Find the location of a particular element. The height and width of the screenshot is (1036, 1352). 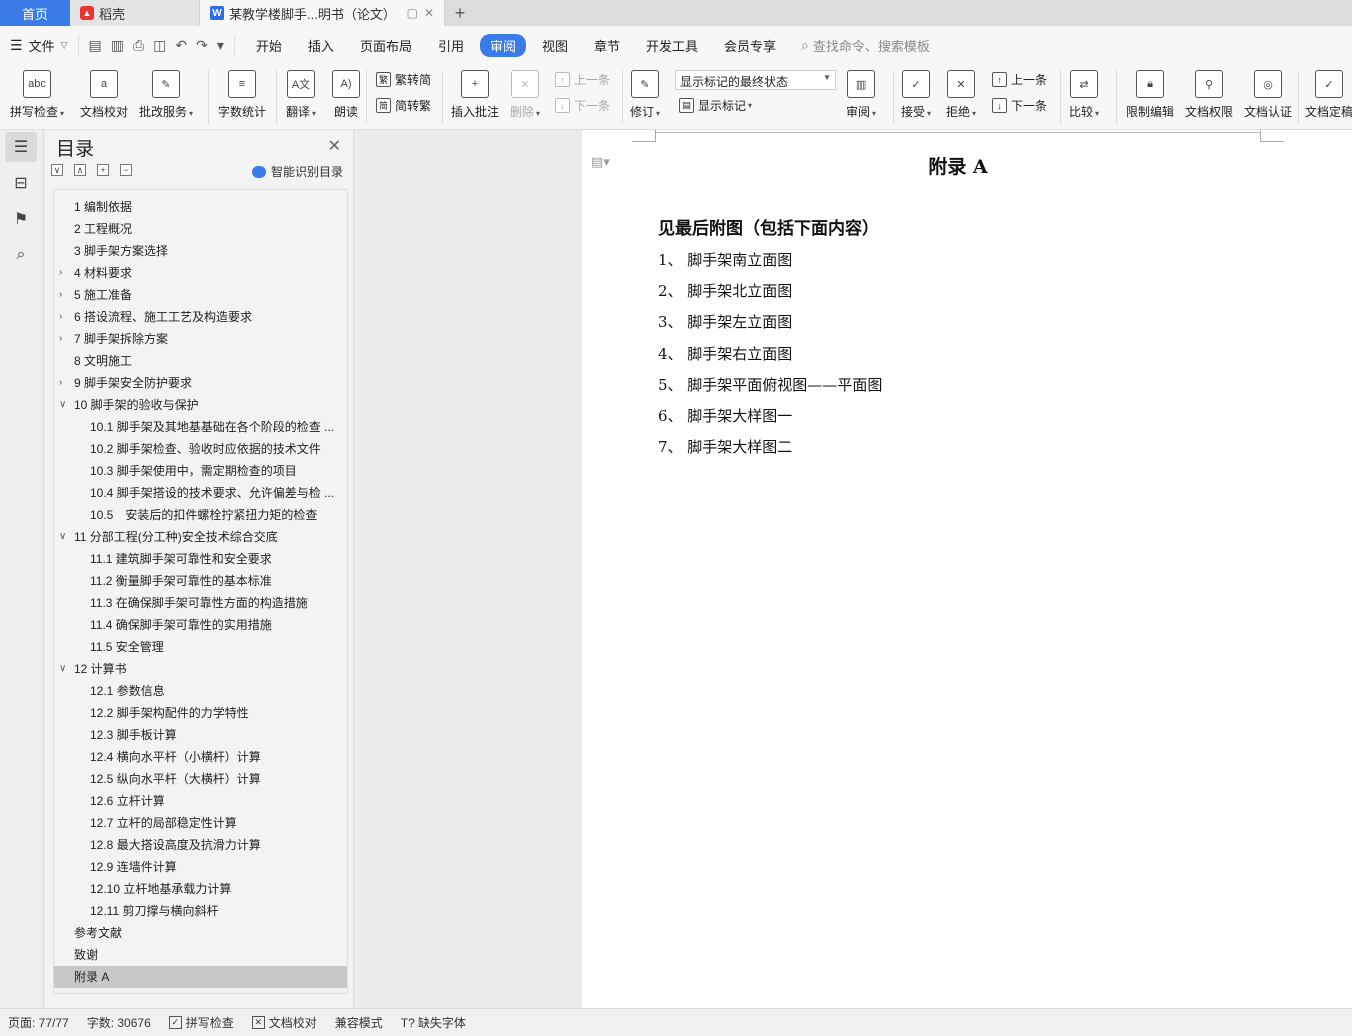

toc-item: 10.2 脚手架检查、验收时应依据的技术文件 is located at coordinates (200, 449).